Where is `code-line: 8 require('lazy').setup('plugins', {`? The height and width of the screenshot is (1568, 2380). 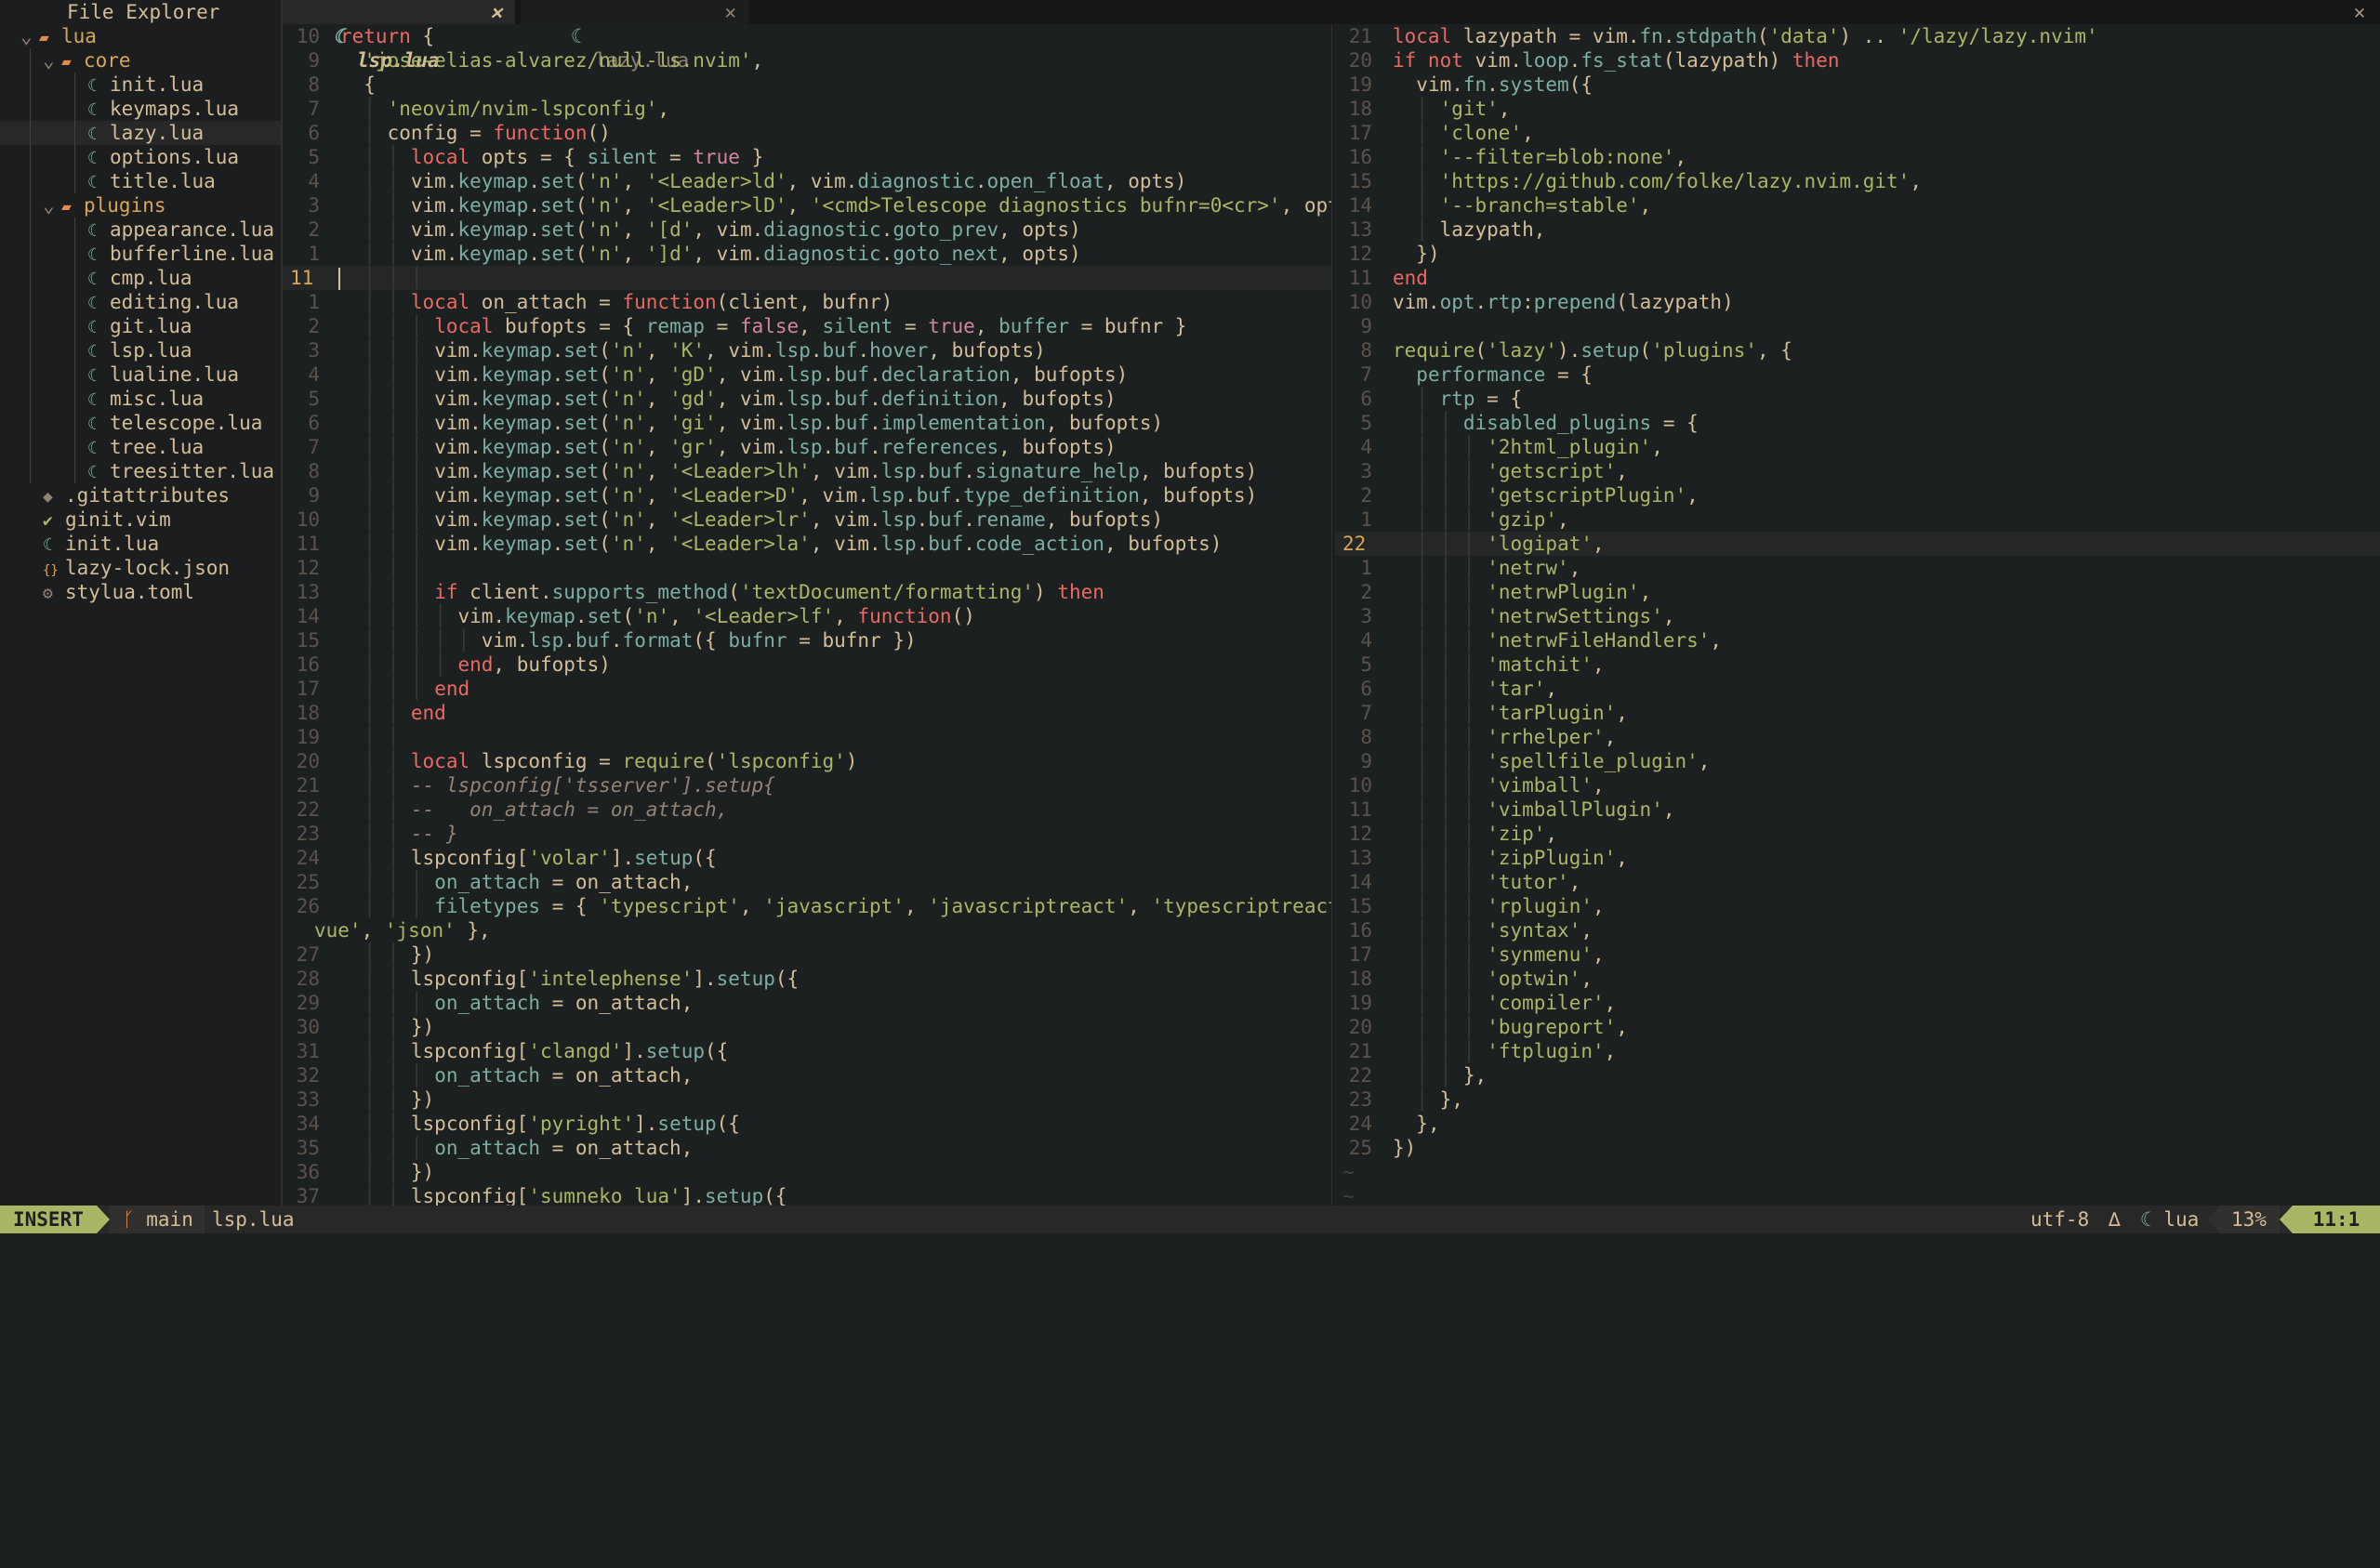
code-line: 8 require('lazy').setup('plugins', { is located at coordinates (1857, 350).